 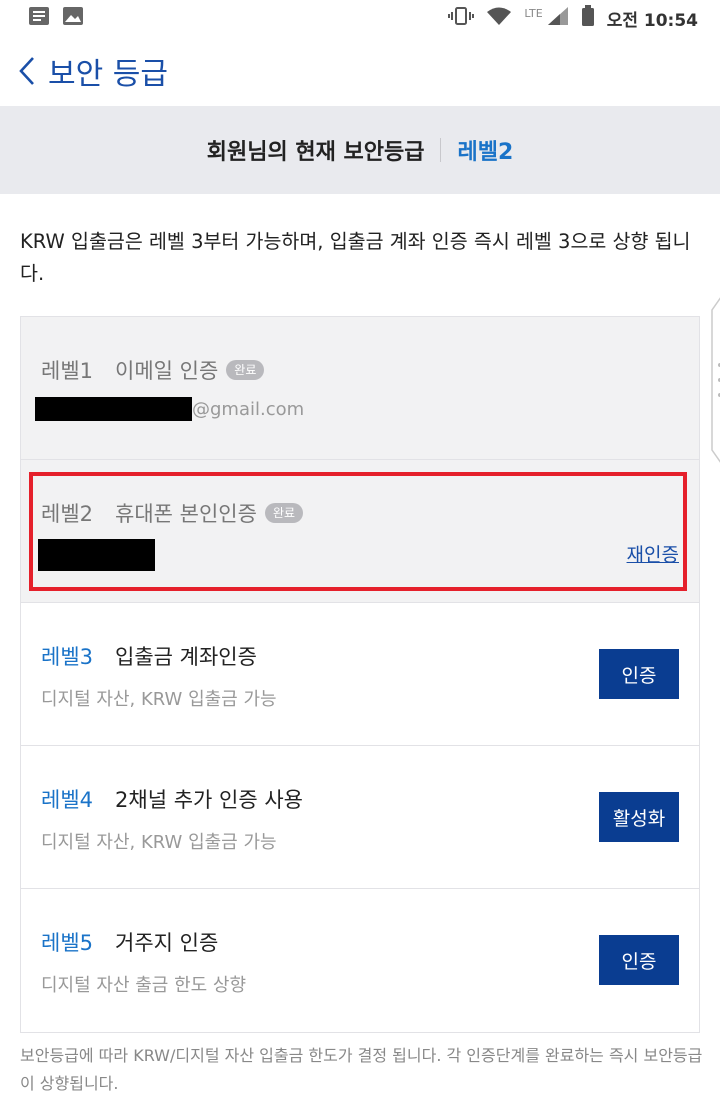 I want to click on back-button: 보안 등급, so click(x=93, y=71).